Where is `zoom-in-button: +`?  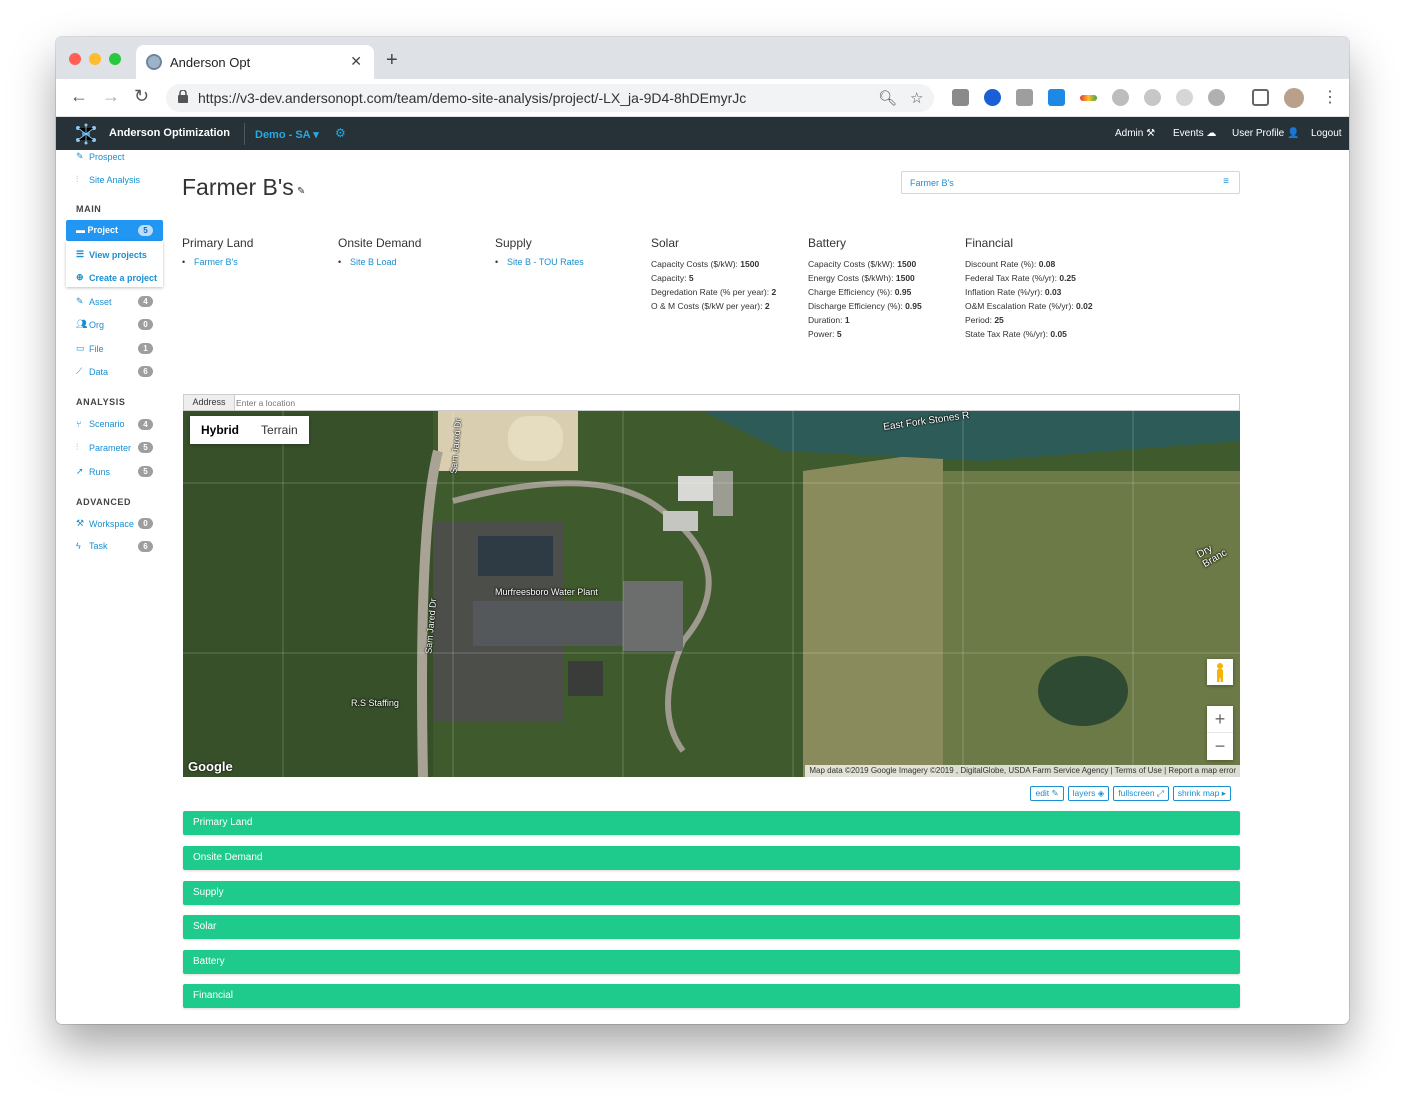 zoom-in-button: + is located at coordinates (1220, 719).